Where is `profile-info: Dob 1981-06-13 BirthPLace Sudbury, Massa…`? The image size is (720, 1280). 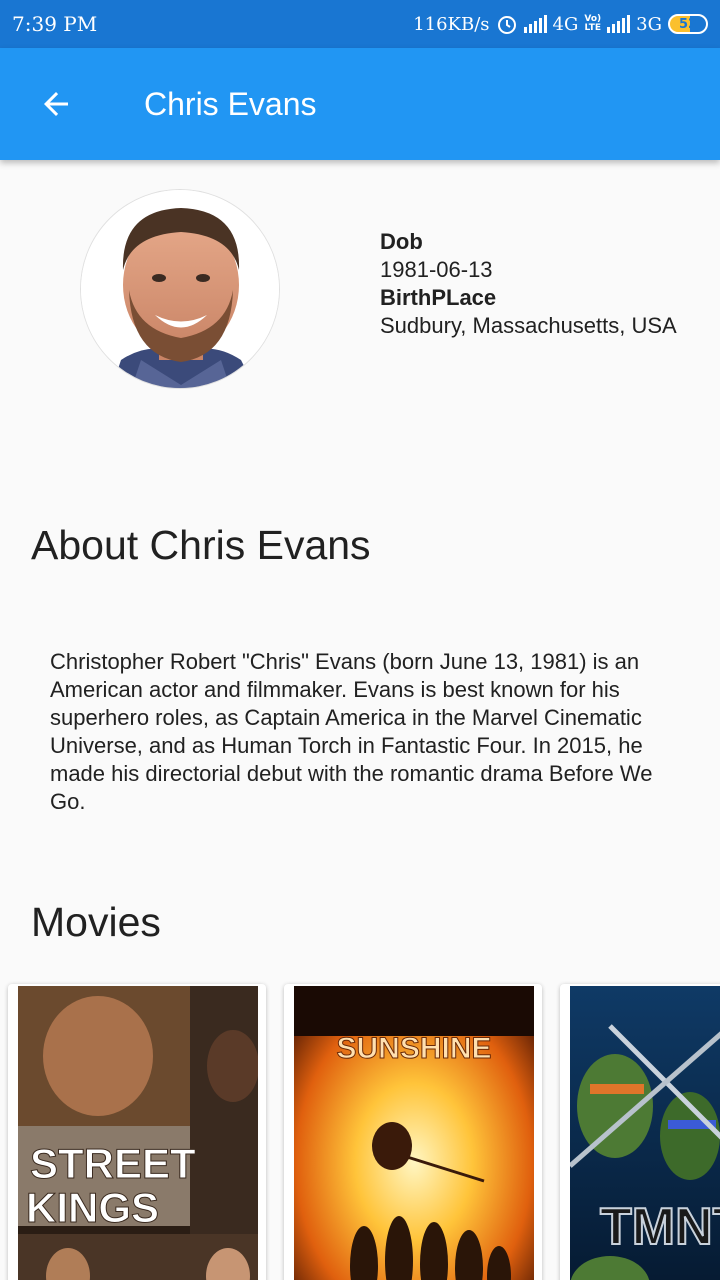 profile-info: Dob 1981-06-13 BirthPLace Sudbury, Massa… is located at coordinates (528, 284).